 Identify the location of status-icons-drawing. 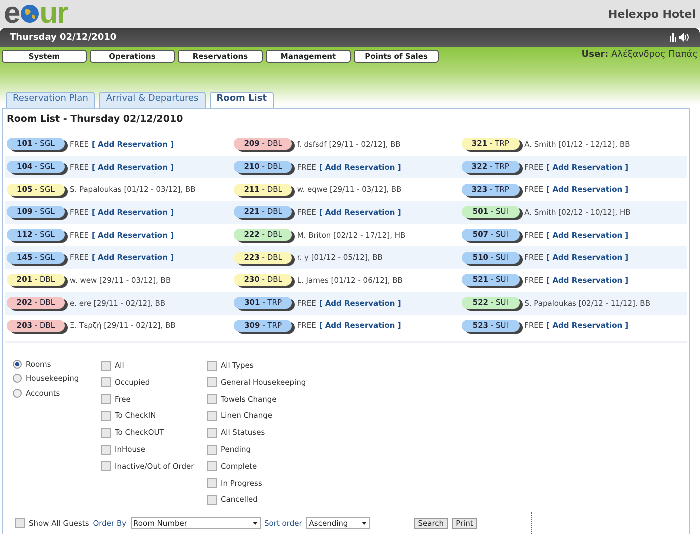
(680, 37).